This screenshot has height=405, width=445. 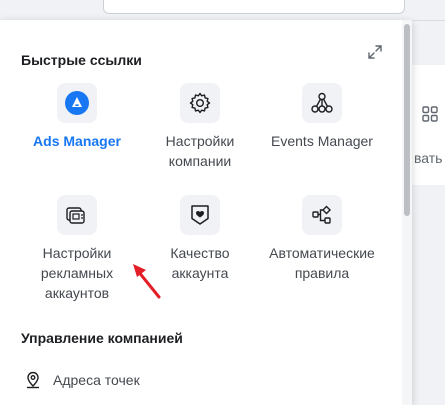 I want to click on background-partial-text: вать, so click(x=428, y=158).